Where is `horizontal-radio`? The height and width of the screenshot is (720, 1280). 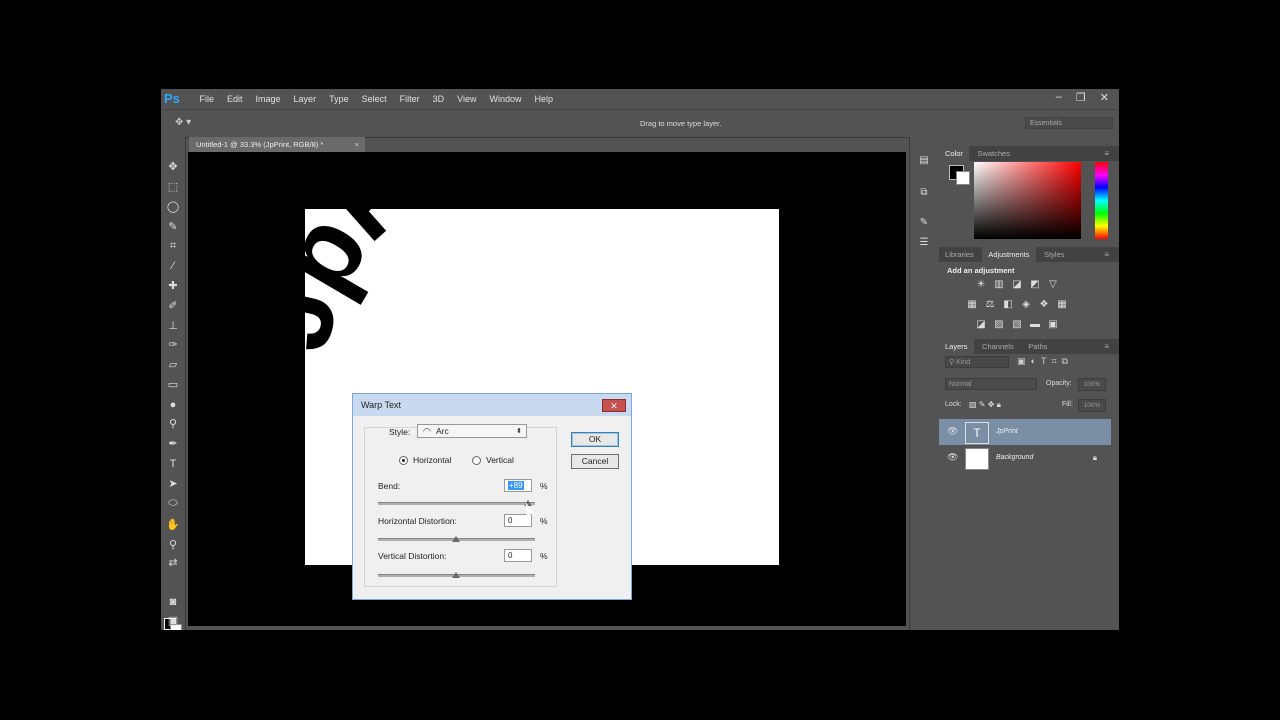
horizontal-radio is located at coordinates (403, 460).